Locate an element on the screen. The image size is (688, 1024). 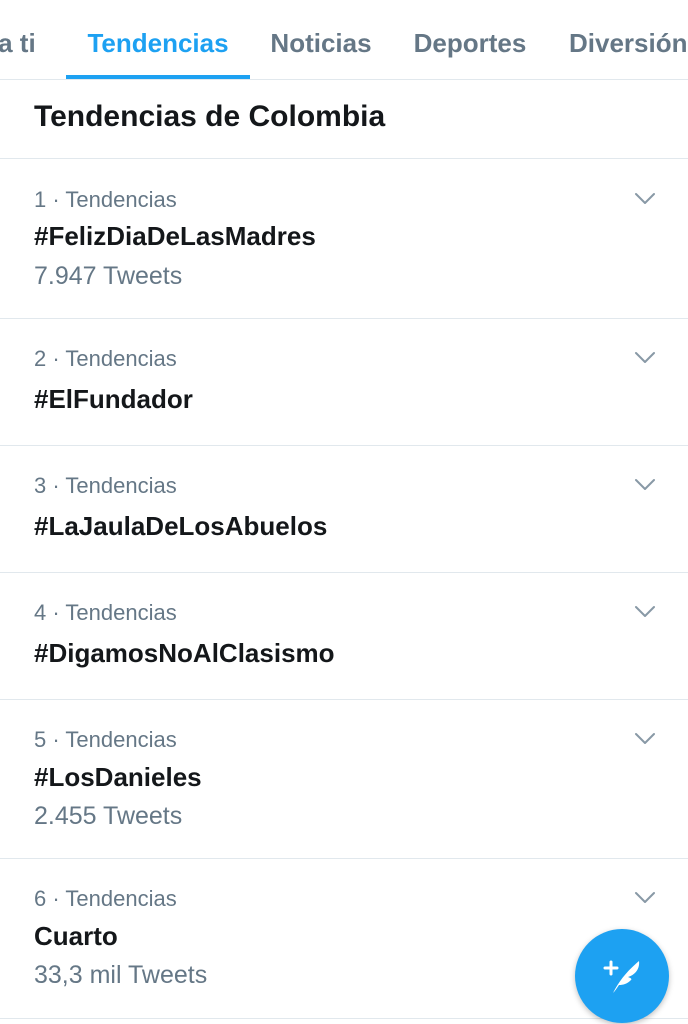
trend-name: #LaJaulaDeLosAbuelos is located at coordinates (180, 526).